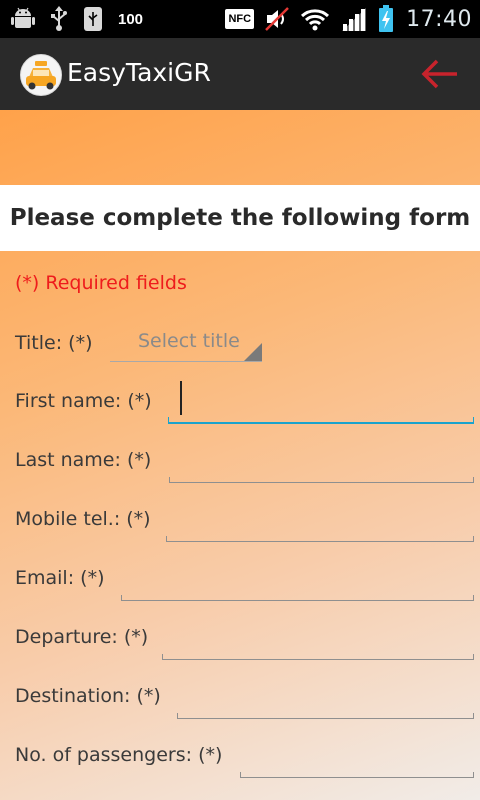 Image resolution: width=480 pixels, height=800 pixels. Describe the element at coordinates (240, 74) in the screenshot. I see `action-bar: EasyTaxiGR` at that location.